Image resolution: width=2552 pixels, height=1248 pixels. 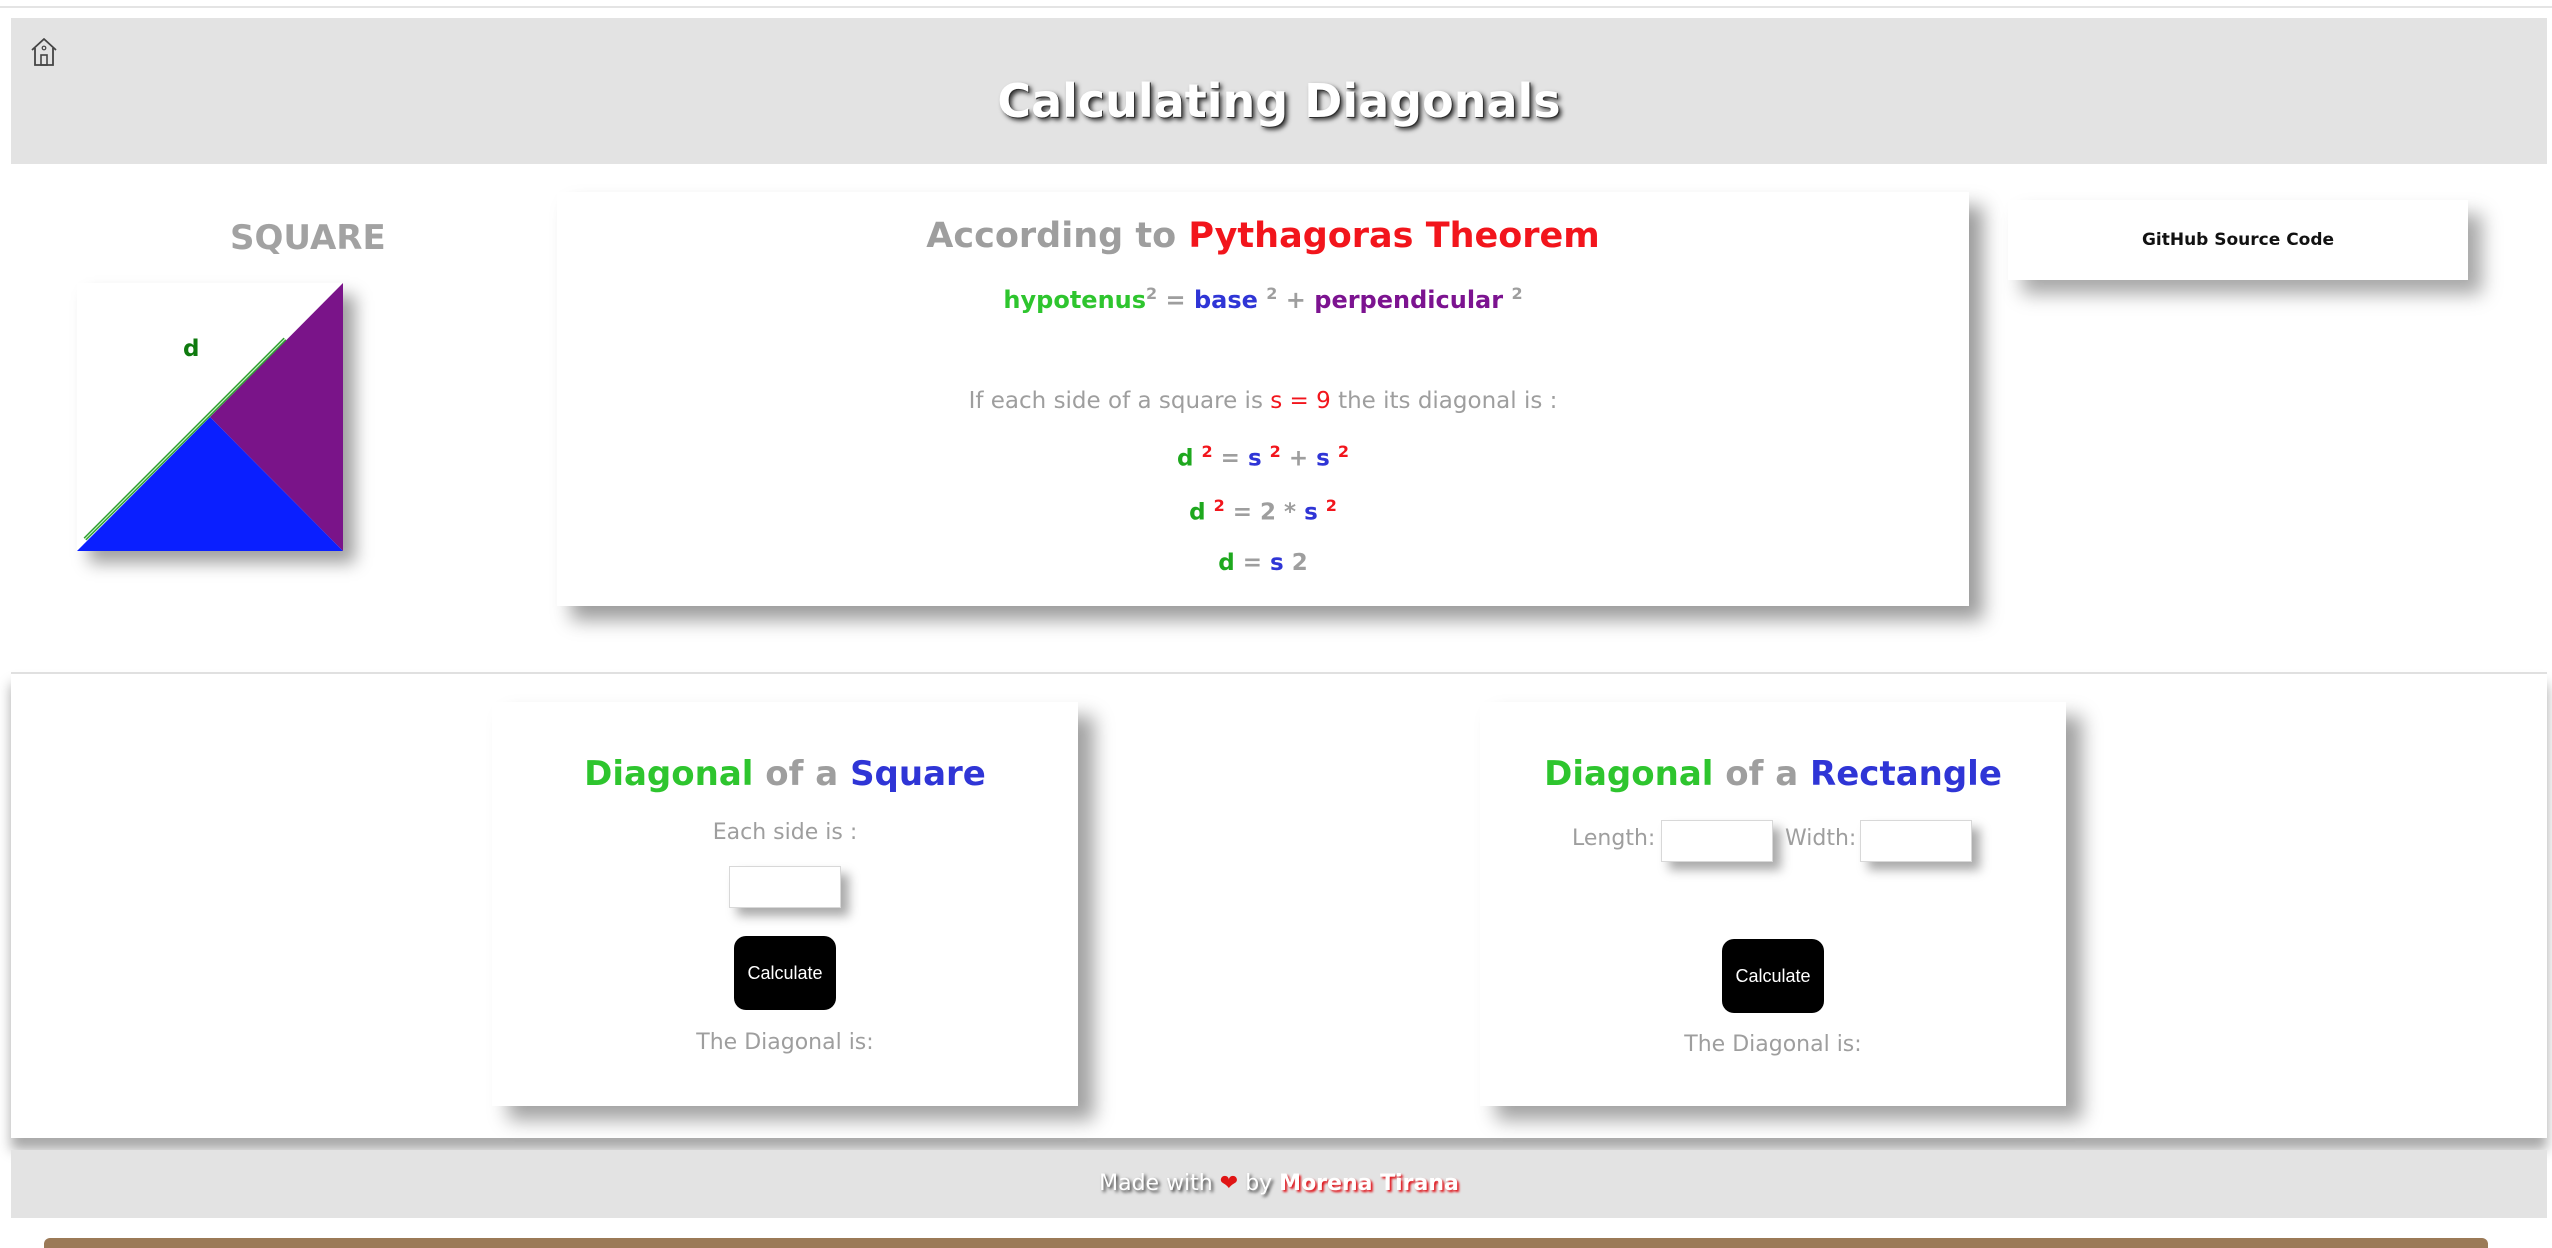 I want to click on author-link: Morena Tirana, so click(x=1369, y=1183).